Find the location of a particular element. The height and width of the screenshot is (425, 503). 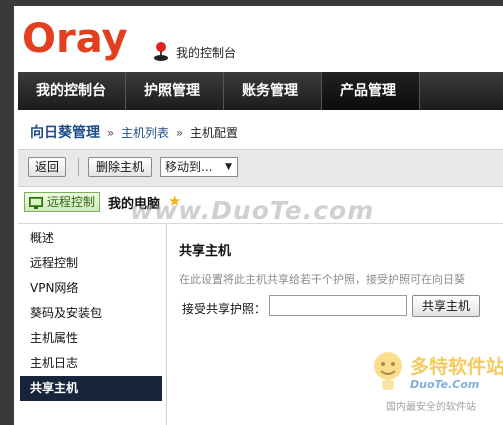

sidebar-item-install-package: 葵码及安装包 is located at coordinates (91, 313).